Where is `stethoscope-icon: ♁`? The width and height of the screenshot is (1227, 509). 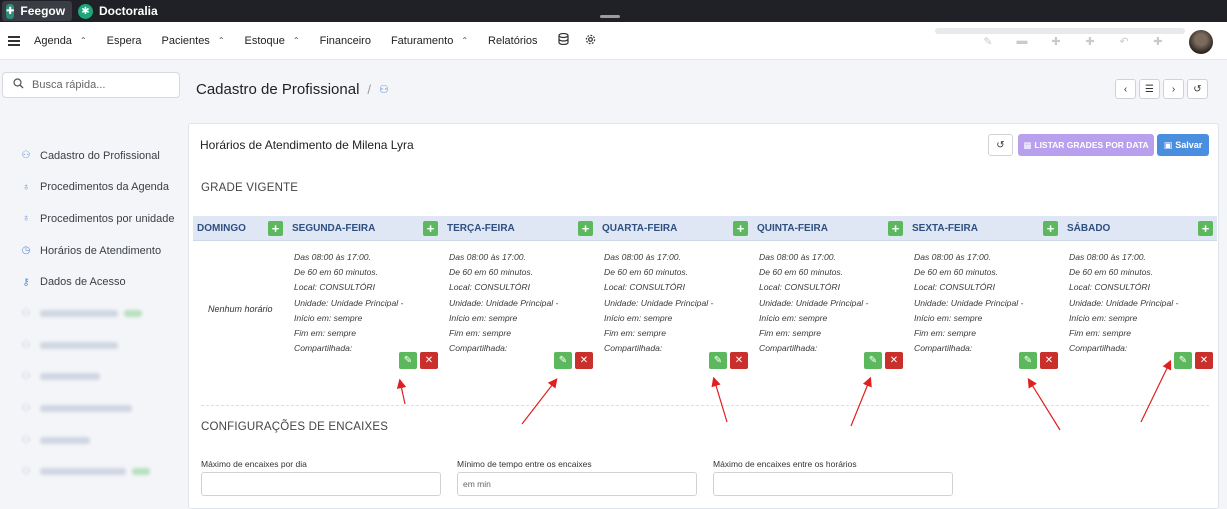 stethoscope-icon: ♁ is located at coordinates (26, 187).